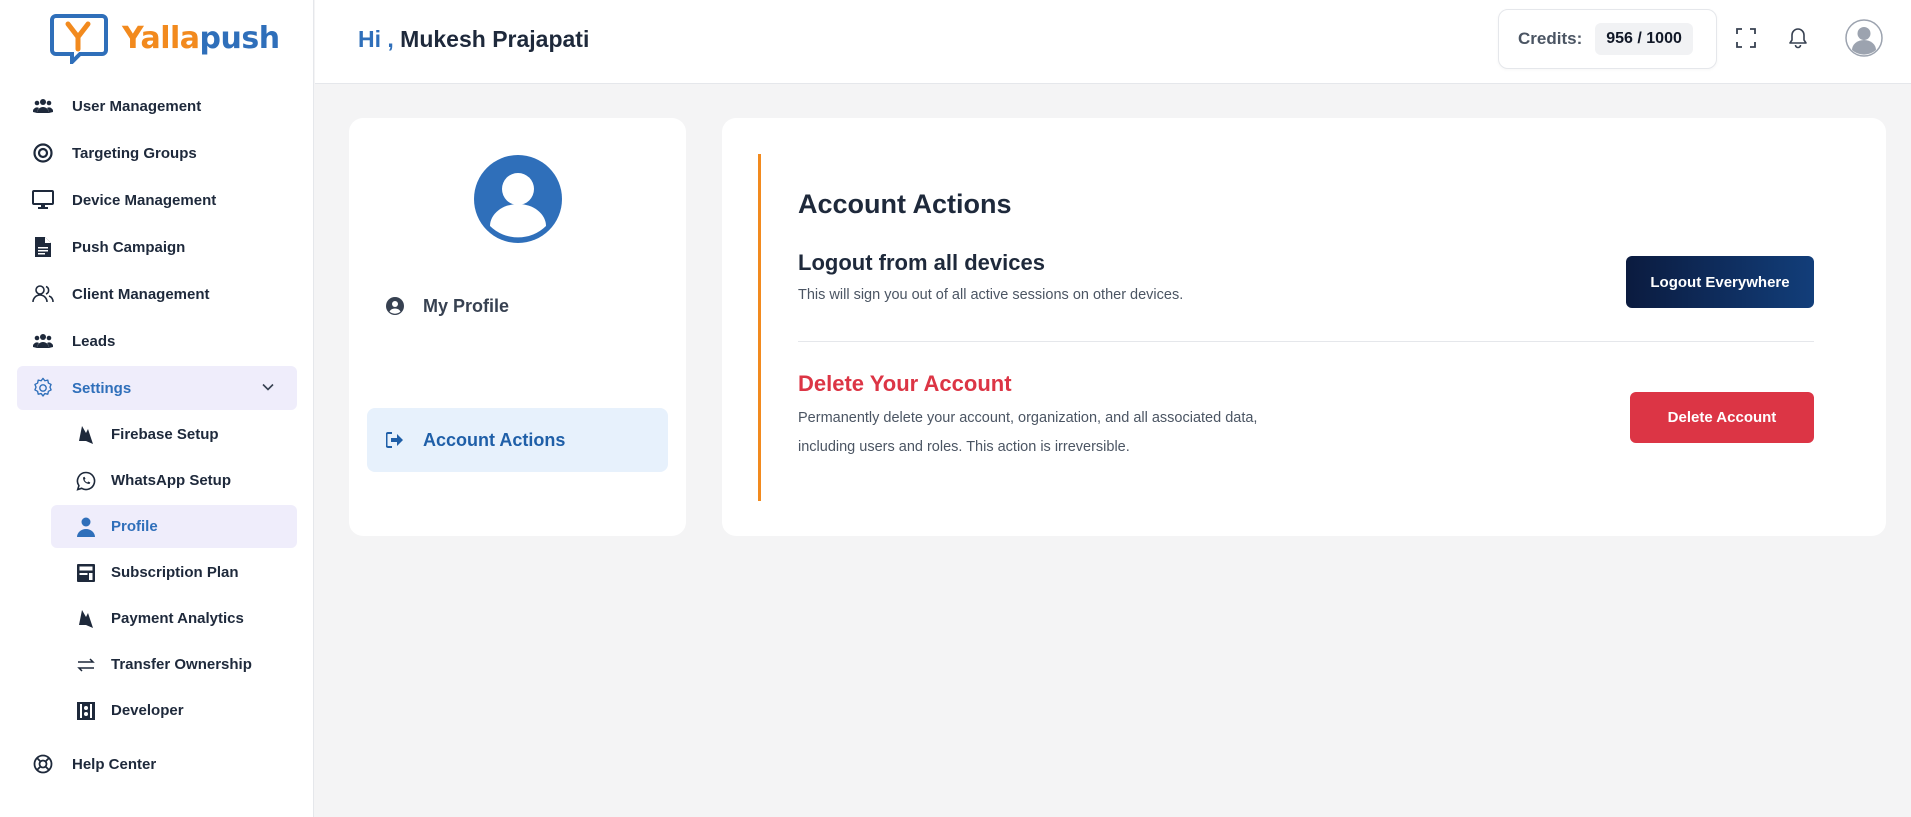 The height and width of the screenshot is (817, 1911). Describe the element at coordinates (134, 526) in the screenshot. I see `sidebar-item-label: Profile` at that location.